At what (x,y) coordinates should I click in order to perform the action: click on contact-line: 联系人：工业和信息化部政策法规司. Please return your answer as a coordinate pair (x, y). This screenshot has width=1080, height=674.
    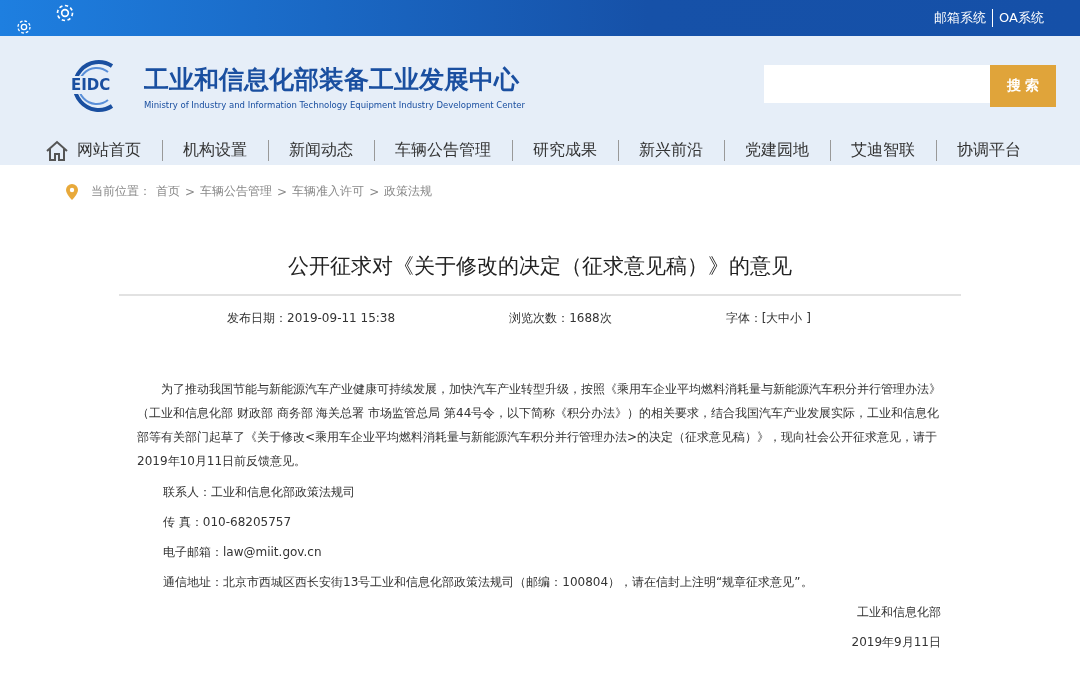
    Looking at the image, I should click on (259, 492).